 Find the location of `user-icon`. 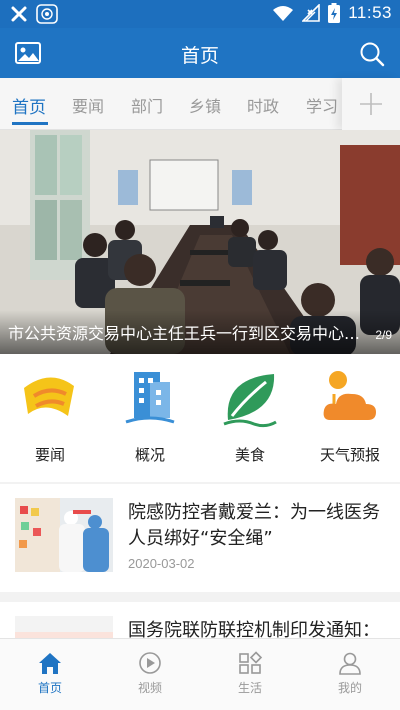

user-icon is located at coordinates (350, 663).